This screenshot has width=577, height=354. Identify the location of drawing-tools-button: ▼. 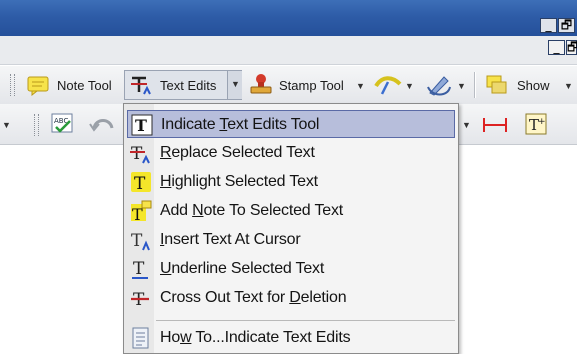
(394, 85).